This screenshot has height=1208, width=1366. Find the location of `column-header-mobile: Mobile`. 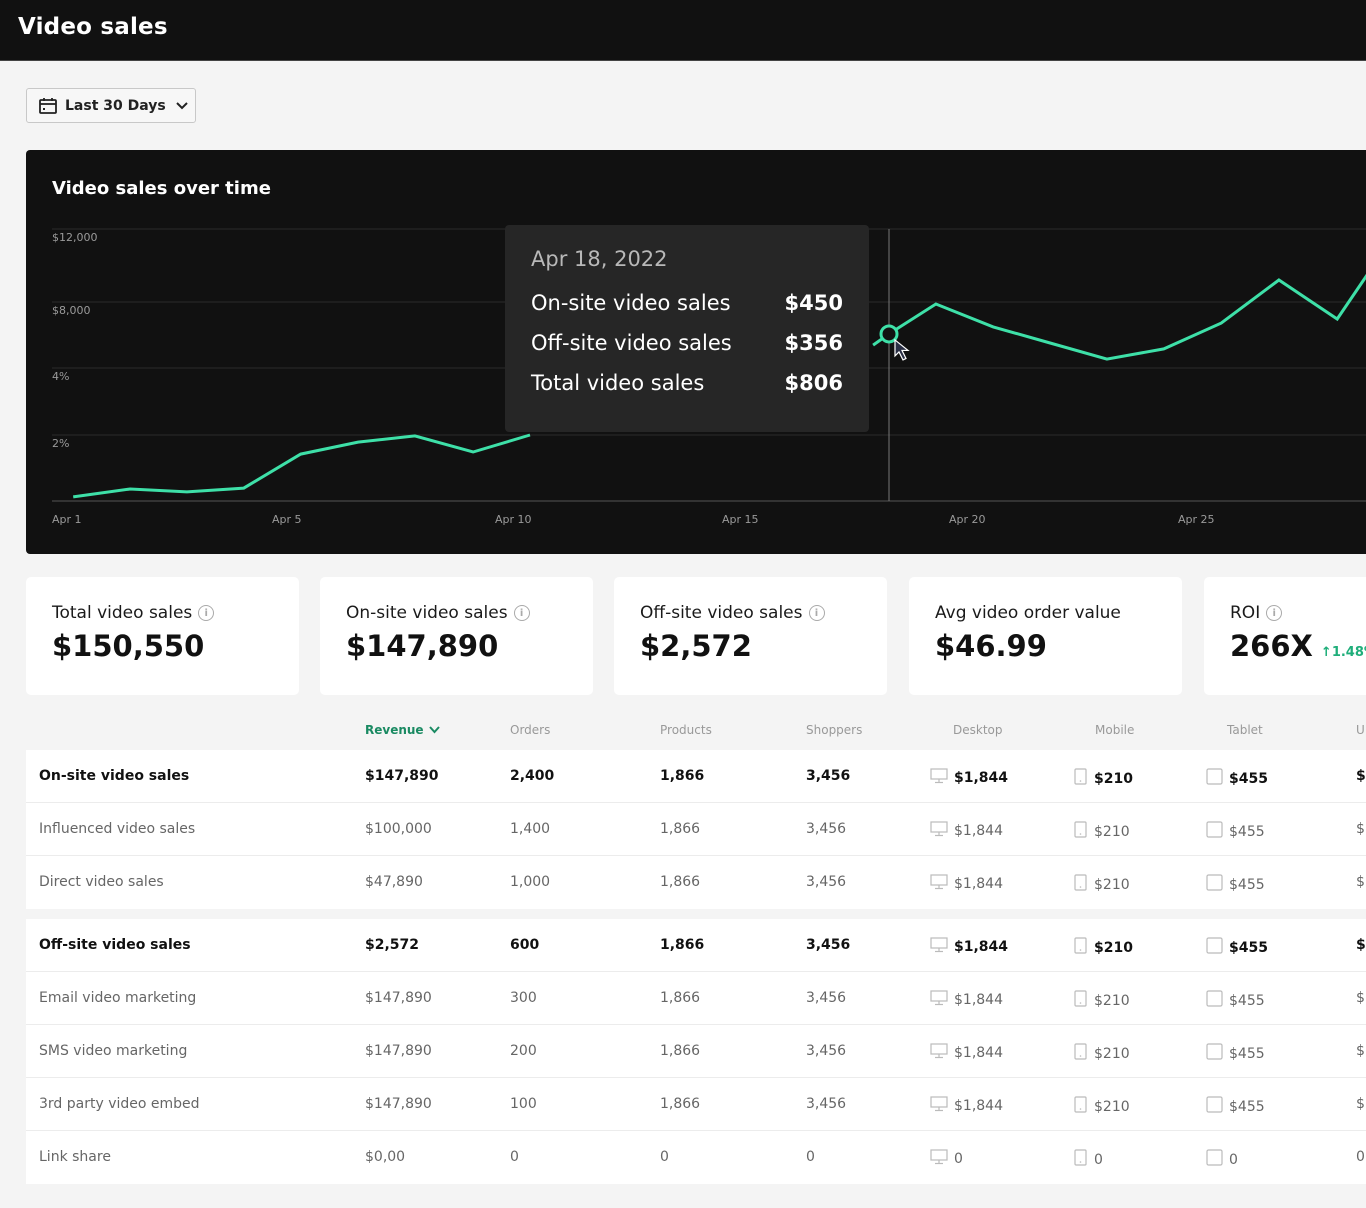

column-header-mobile: Mobile is located at coordinates (1114, 730).